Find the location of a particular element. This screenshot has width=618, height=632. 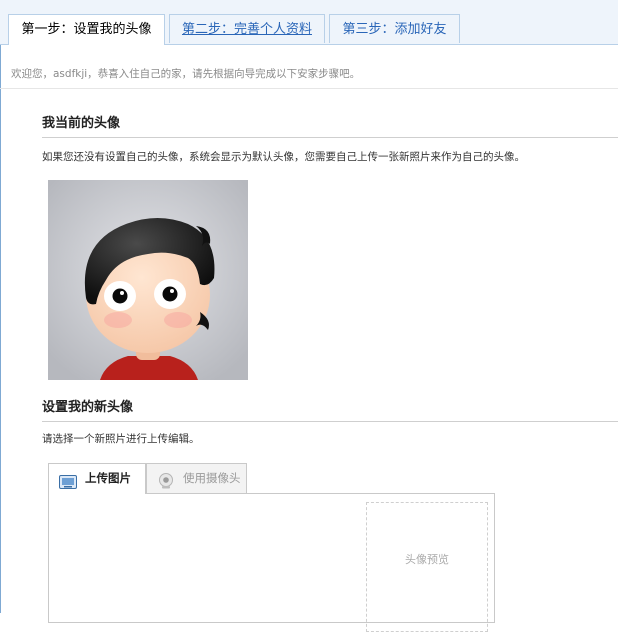

tab-step1-set-avatar: 第一步：设置我的头像 is located at coordinates (86, 29).